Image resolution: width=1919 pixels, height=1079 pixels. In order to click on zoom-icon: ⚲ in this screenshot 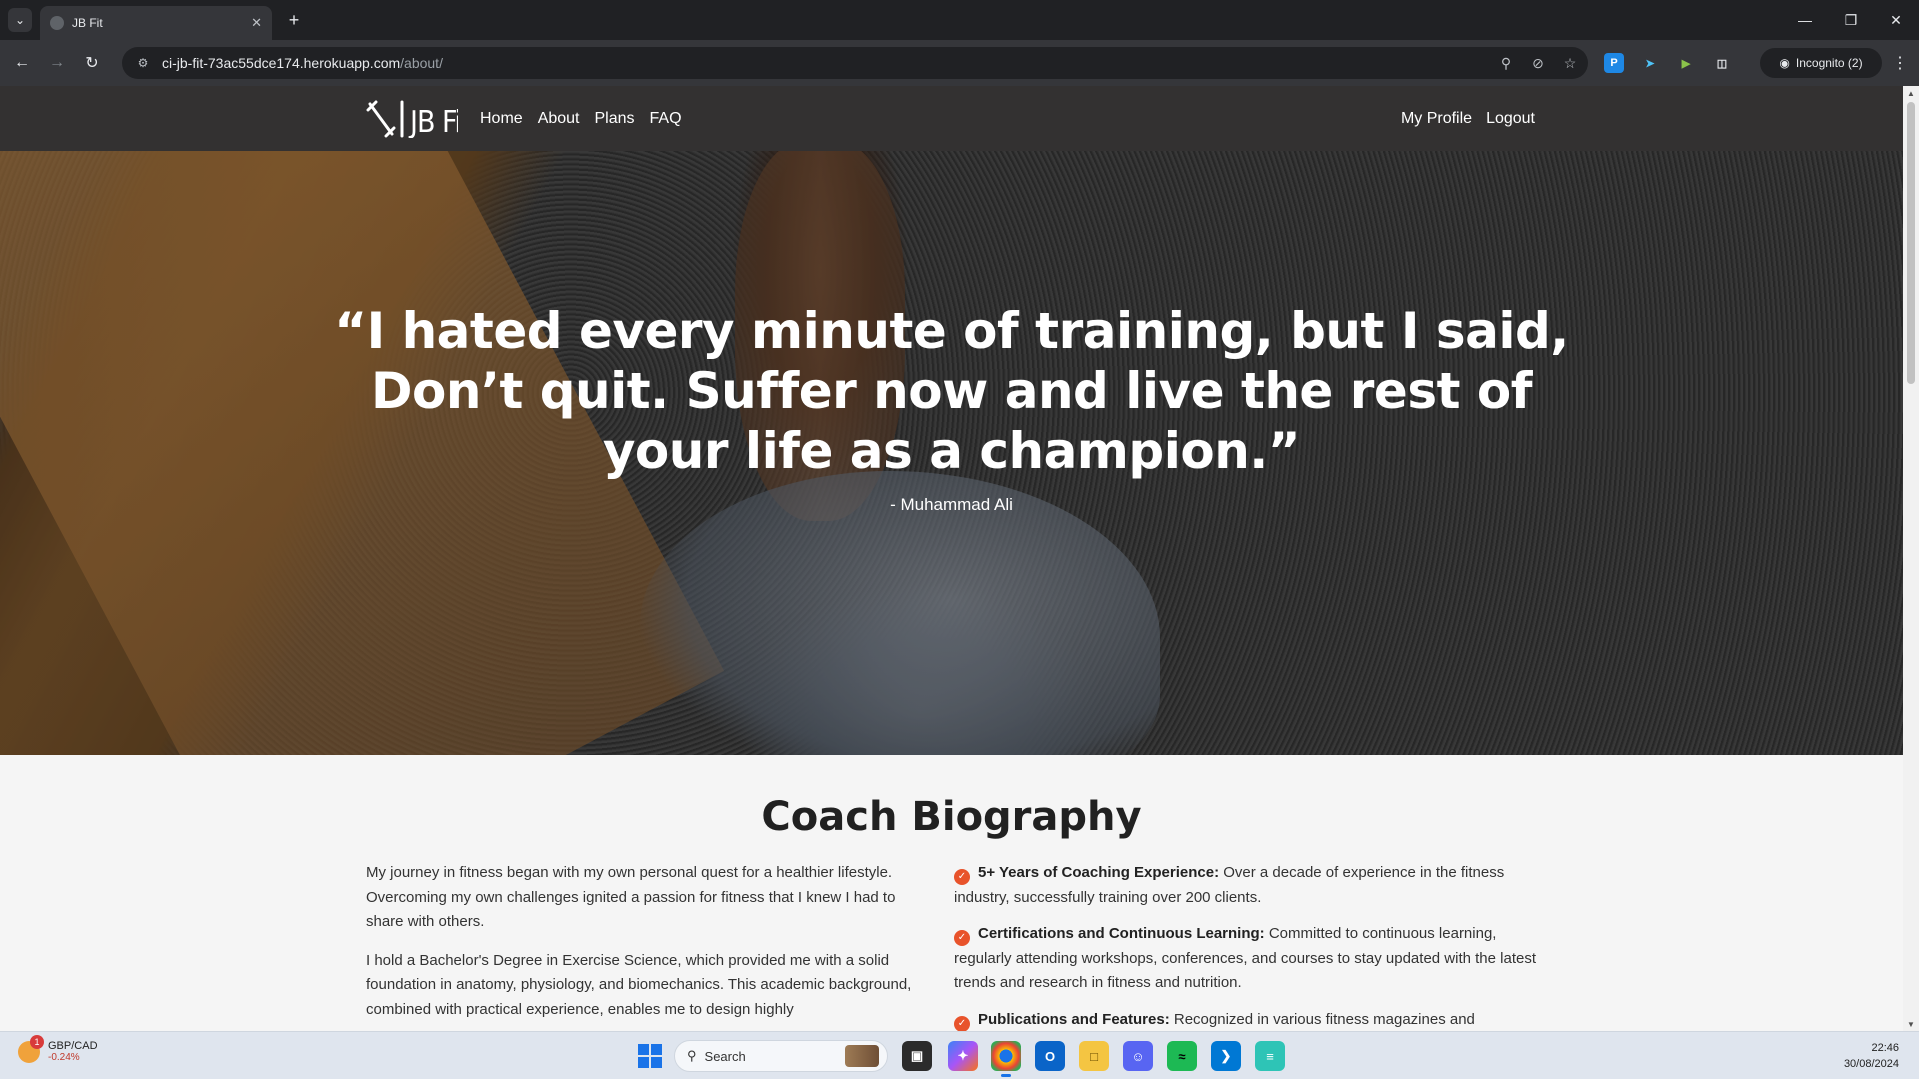, I will do `click(1506, 63)`.